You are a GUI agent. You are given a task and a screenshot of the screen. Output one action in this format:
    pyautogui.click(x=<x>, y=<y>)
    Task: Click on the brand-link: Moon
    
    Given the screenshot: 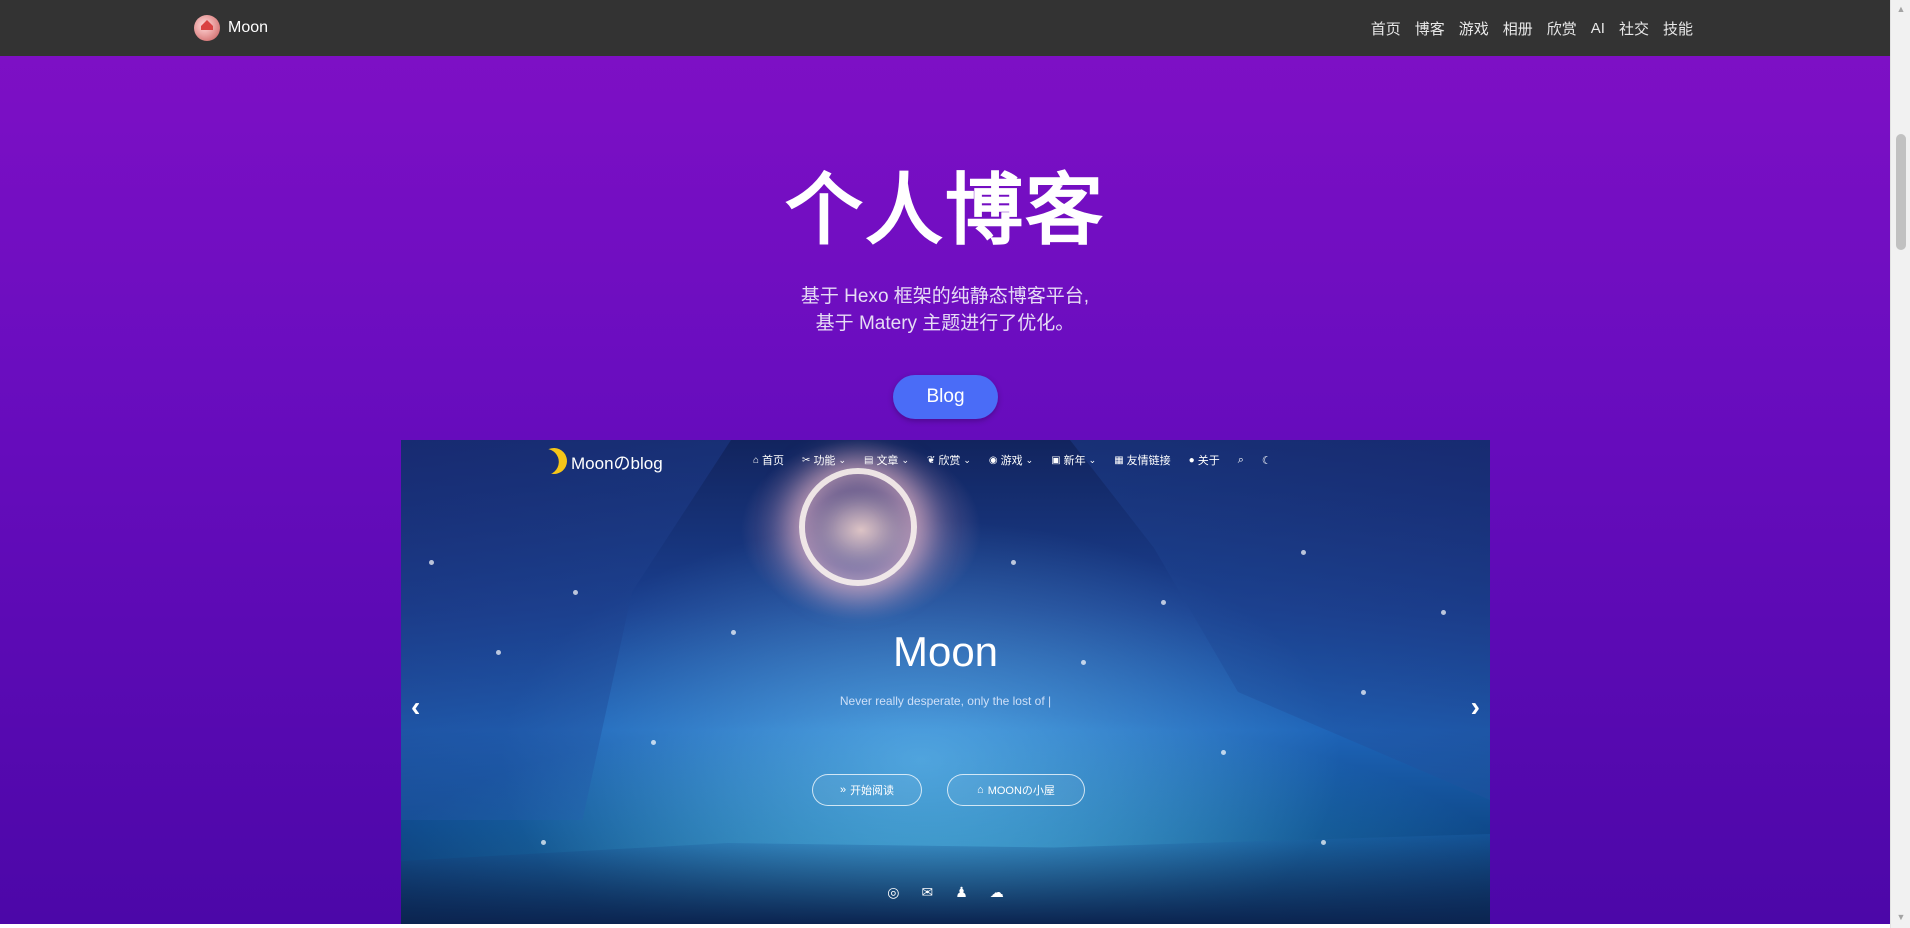 What is the action you would take?
    pyautogui.click(x=231, y=28)
    